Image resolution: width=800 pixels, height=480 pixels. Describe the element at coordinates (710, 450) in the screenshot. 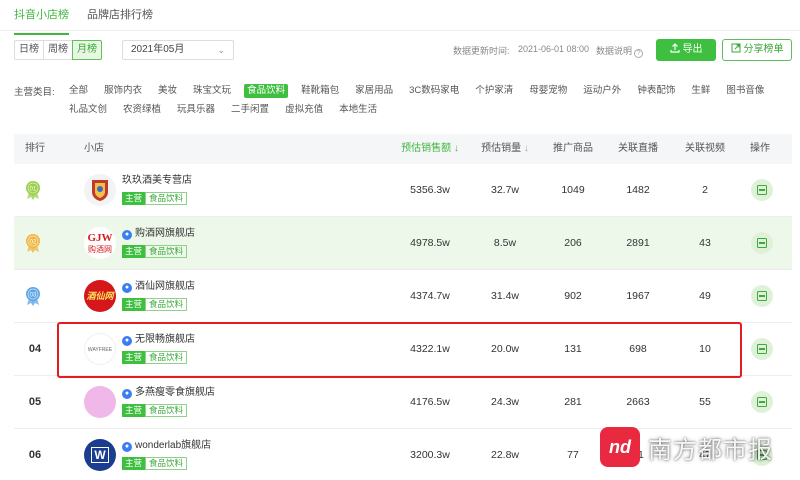

I see `watermark-text: 南方都市报` at that location.